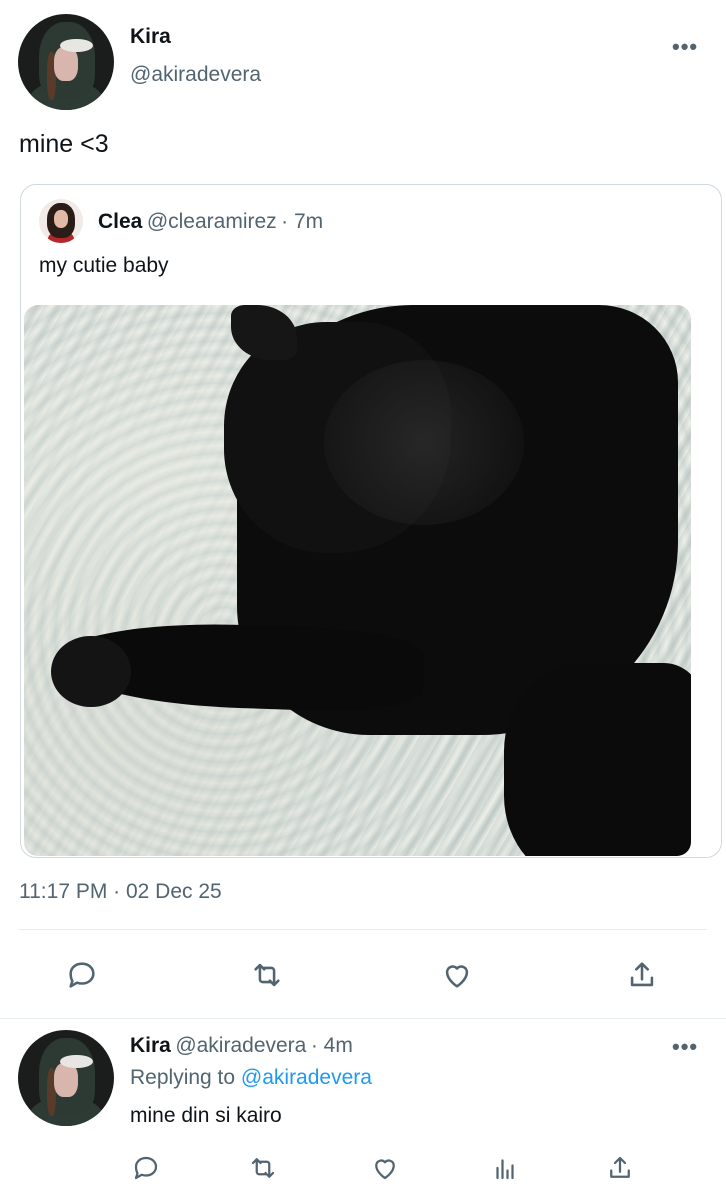 This screenshot has height=1200, width=726. I want to click on share-button, so click(642, 975).